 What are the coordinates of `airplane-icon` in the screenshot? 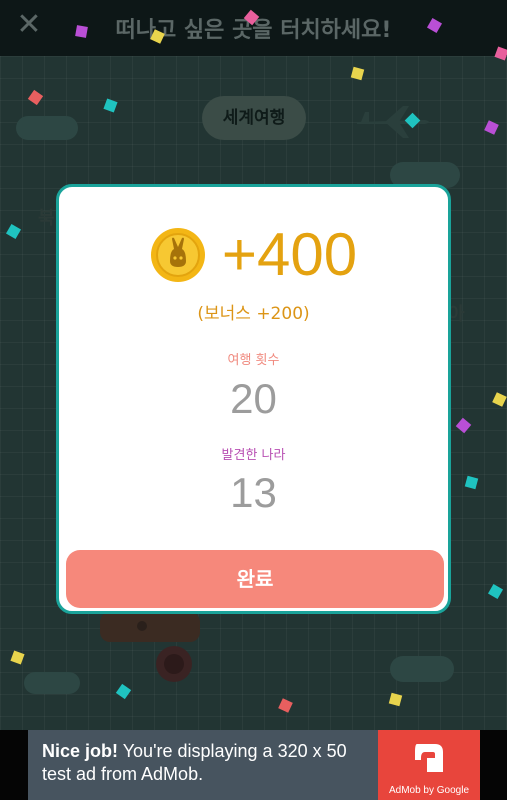 It's located at (393, 122).